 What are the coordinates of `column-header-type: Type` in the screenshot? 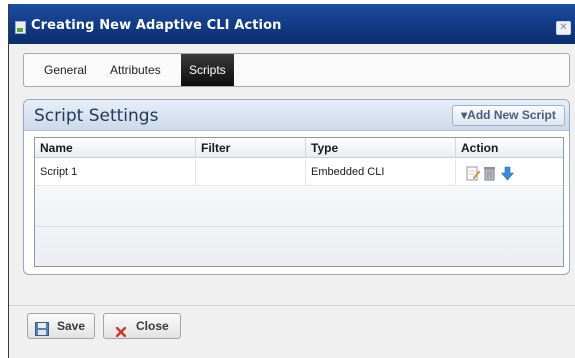 It's located at (380, 148).